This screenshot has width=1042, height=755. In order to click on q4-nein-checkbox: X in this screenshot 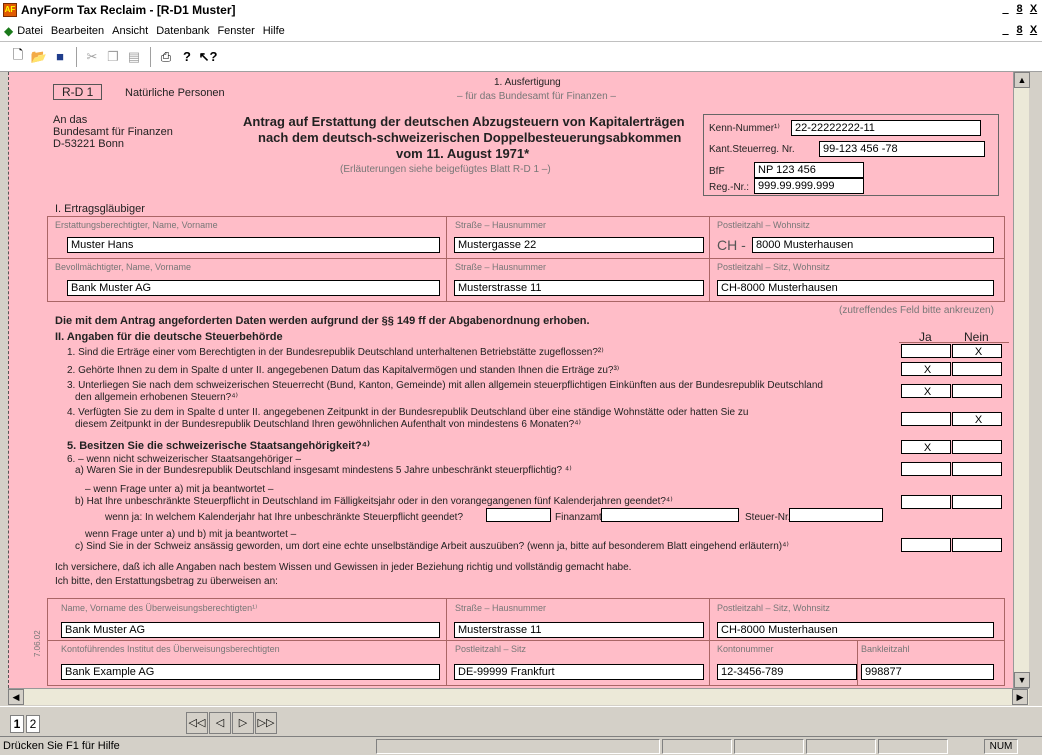, I will do `click(977, 419)`.